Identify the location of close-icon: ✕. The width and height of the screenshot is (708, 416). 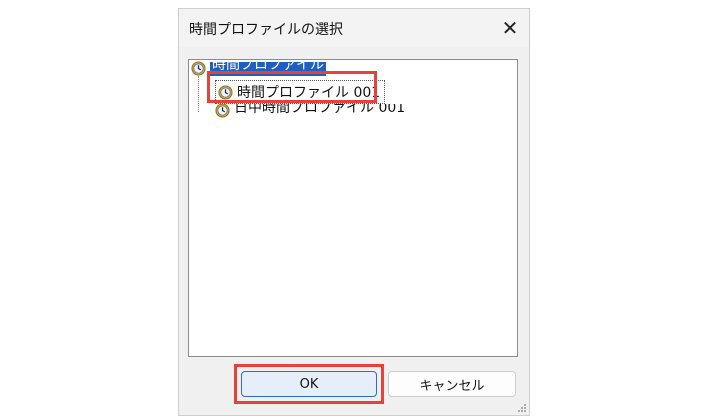
(510, 28).